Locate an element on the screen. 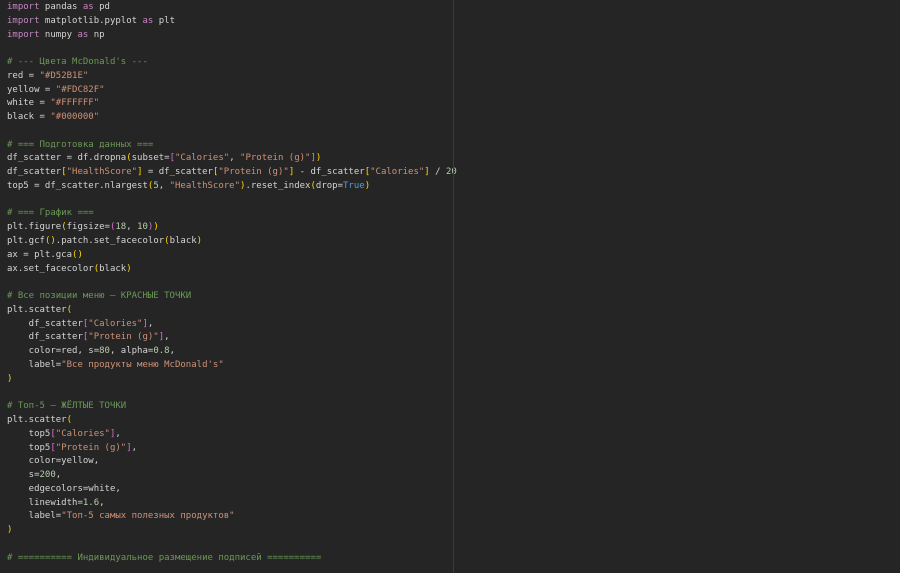 The image size is (900, 573). code-line: # Топ-5 — ЖЁЛТЫЕ ТОЧКИ is located at coordinates (232, 407).